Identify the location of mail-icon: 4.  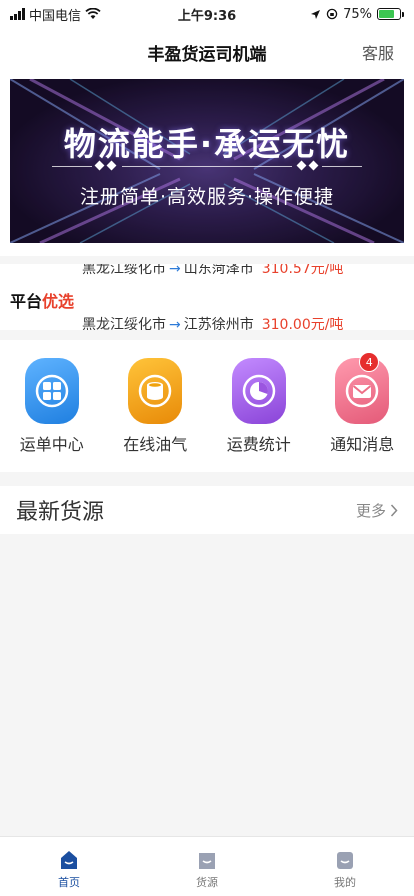
(362, 388).